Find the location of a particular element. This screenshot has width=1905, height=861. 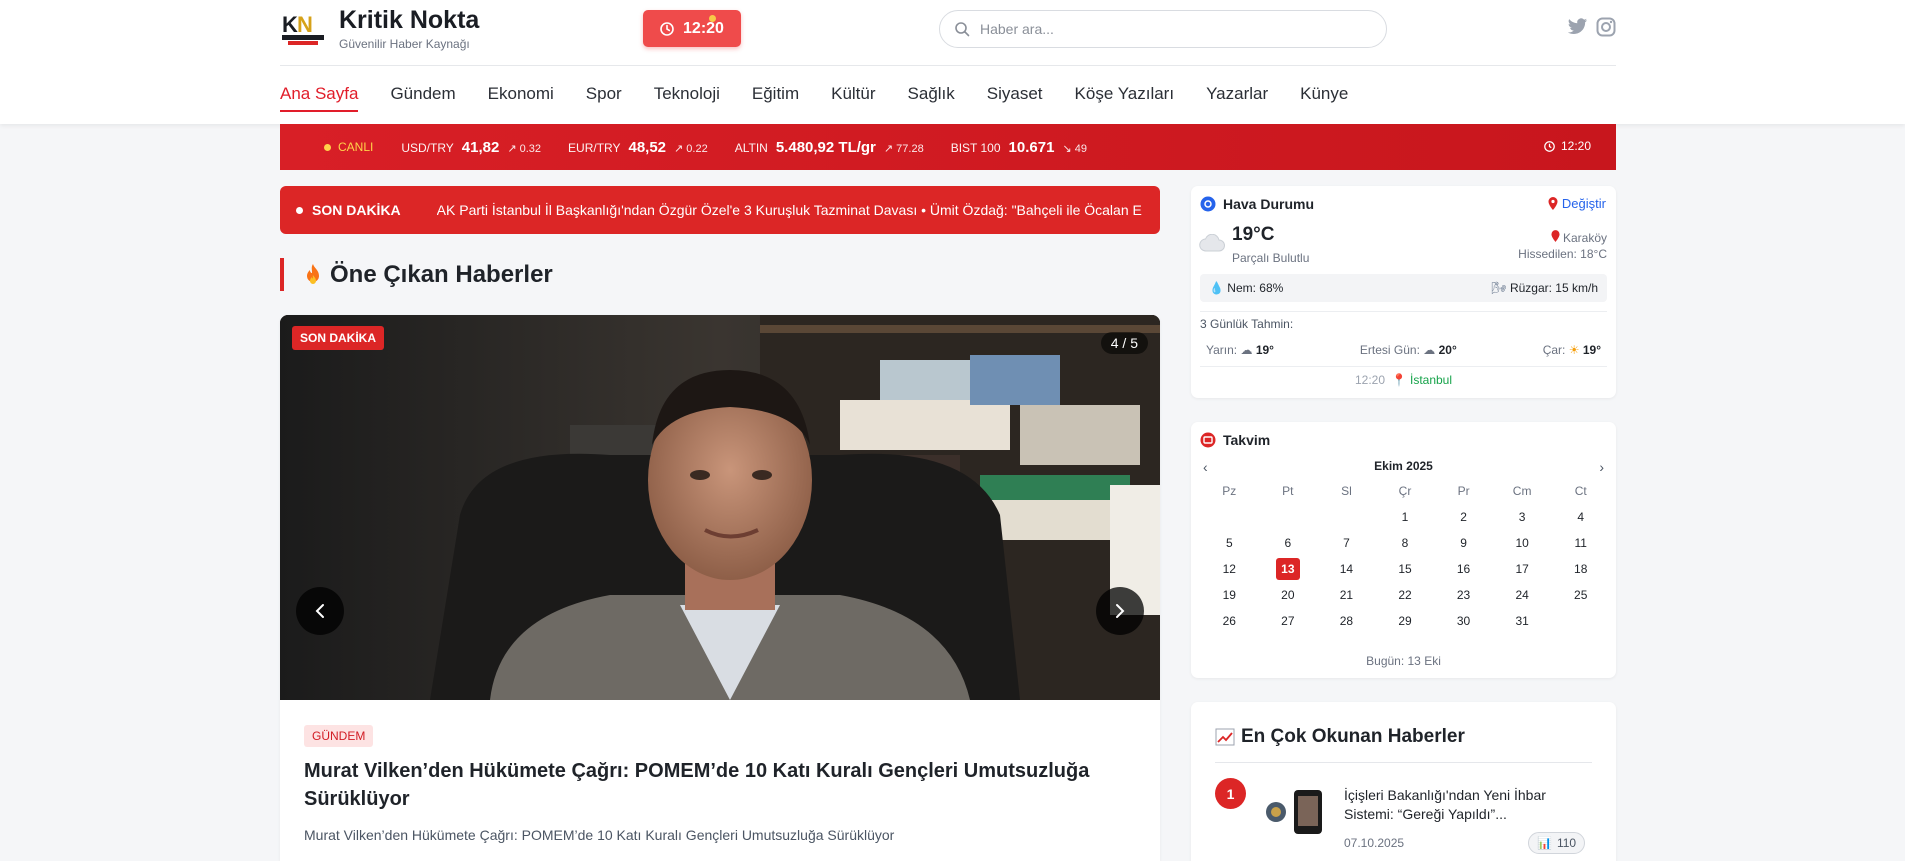

weather-change-button: Değiştir is located at coordinates (1577, 203).